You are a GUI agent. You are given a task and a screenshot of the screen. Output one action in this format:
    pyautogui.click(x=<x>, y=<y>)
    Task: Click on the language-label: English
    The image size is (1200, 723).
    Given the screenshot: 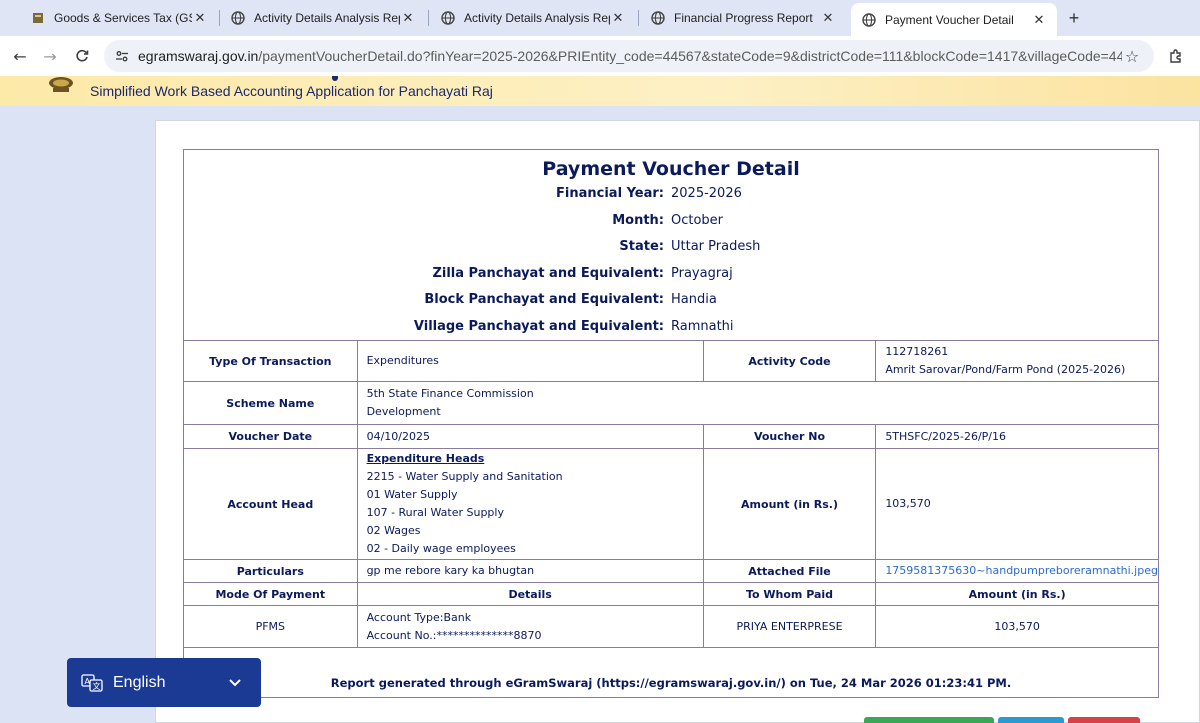 What is the action you would take?
    pyautogui.click(x=139, y=682)
    